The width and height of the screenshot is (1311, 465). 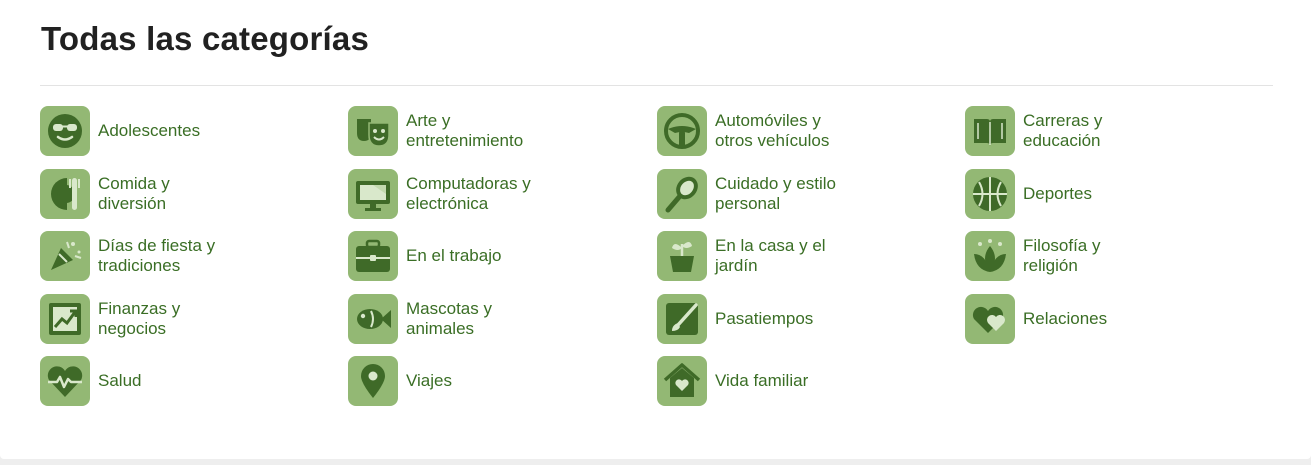 What do you see at coordinates (373, 131) in the screenshot?
I see `theater-masks-icon` at bounding box center [373, 131].